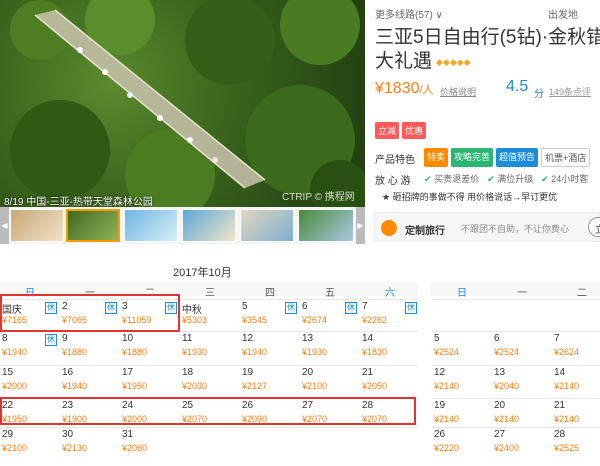 This screenshot has height=466, width=600. What do you see at coordinates (15, 448) in the screenshot?
I see `day-price: ¥2100` at bounding box center [15, 448].